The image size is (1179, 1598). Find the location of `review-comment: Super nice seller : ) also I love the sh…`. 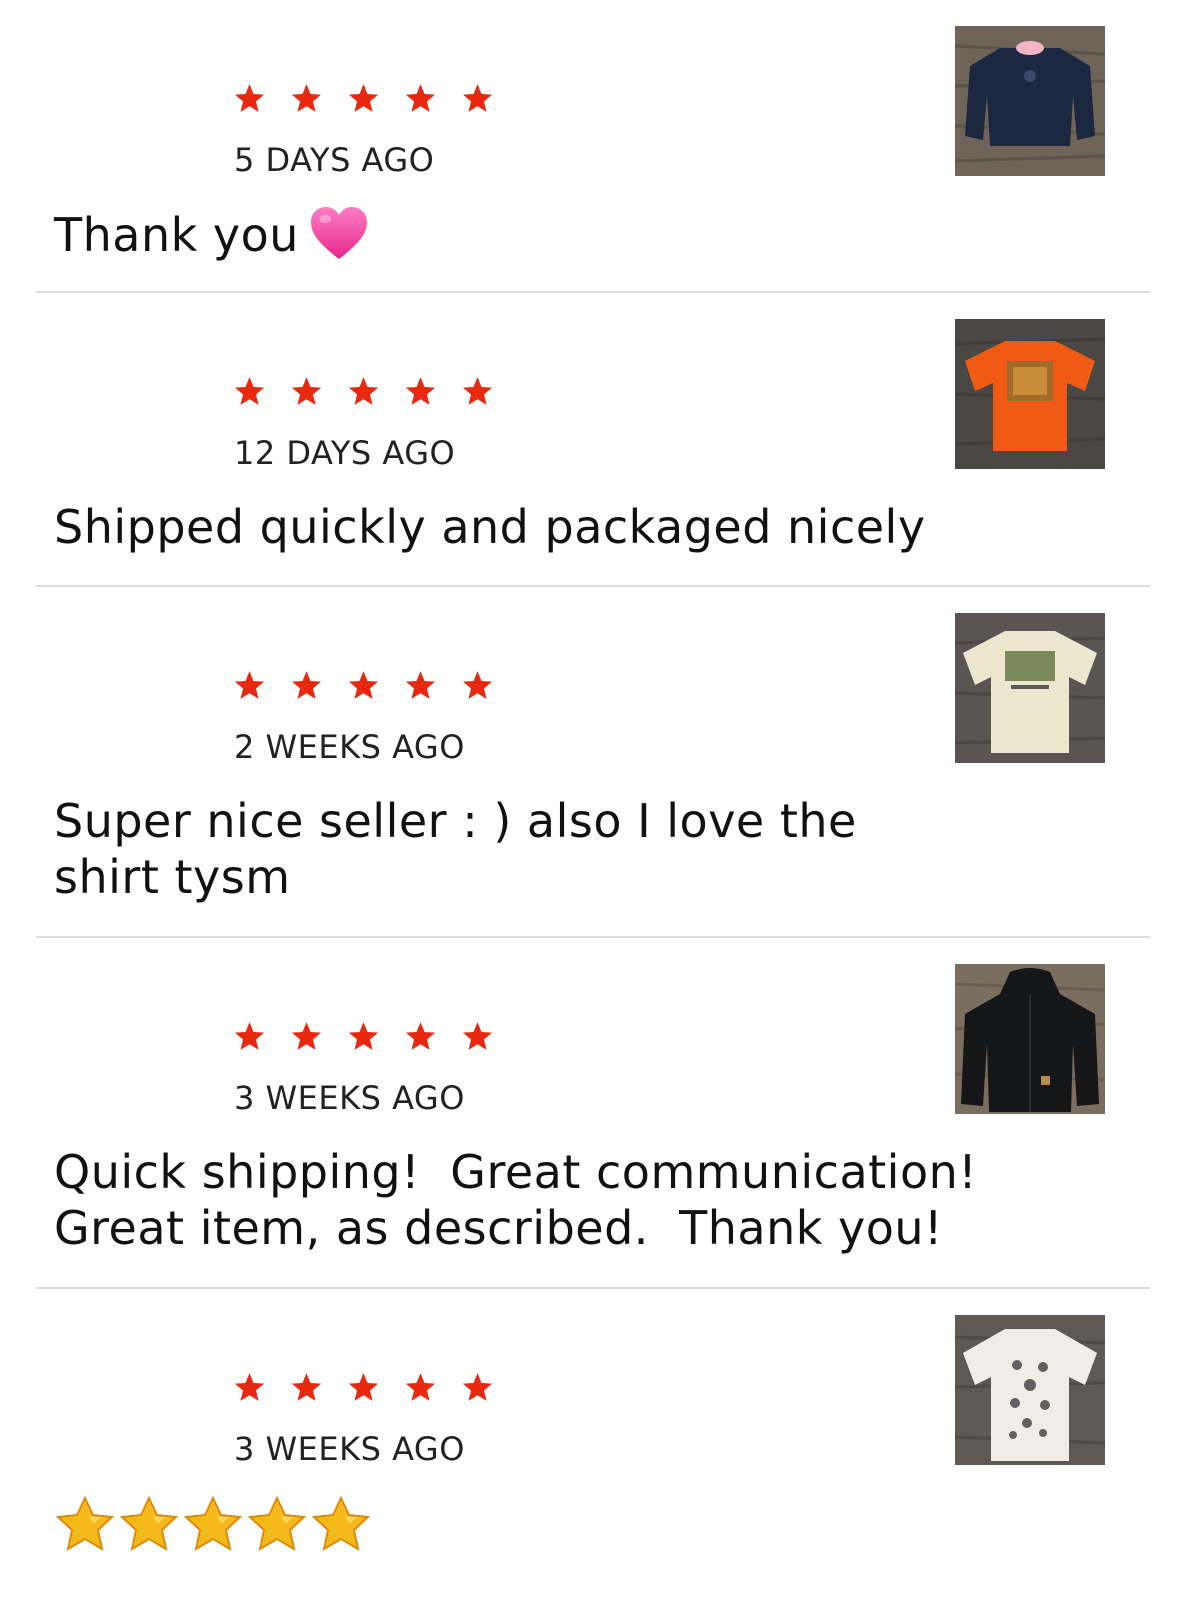

review-comment: Super nice seller : ) also I love the sh… is located at coordinates (455, 849).